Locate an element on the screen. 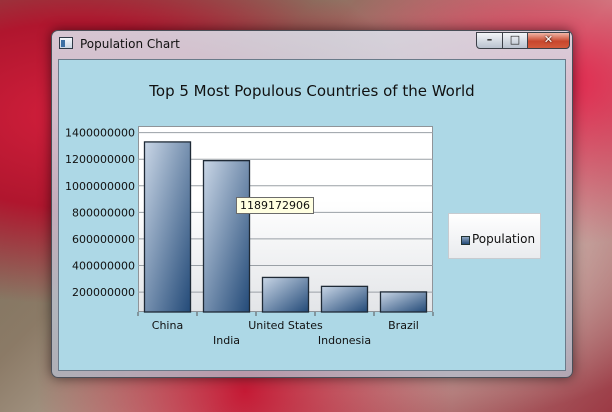 The width and height of the screenshot is (612, 412). y-tick-label: 200000000 is located at coordinates (103, 292).